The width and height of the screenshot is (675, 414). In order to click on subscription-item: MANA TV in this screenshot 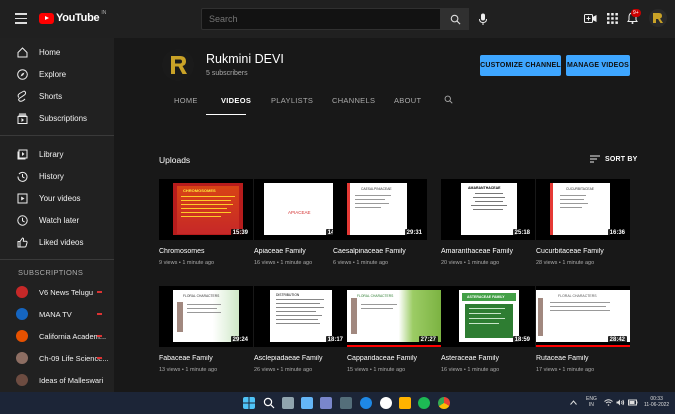, I will do `click(57, 314)`.